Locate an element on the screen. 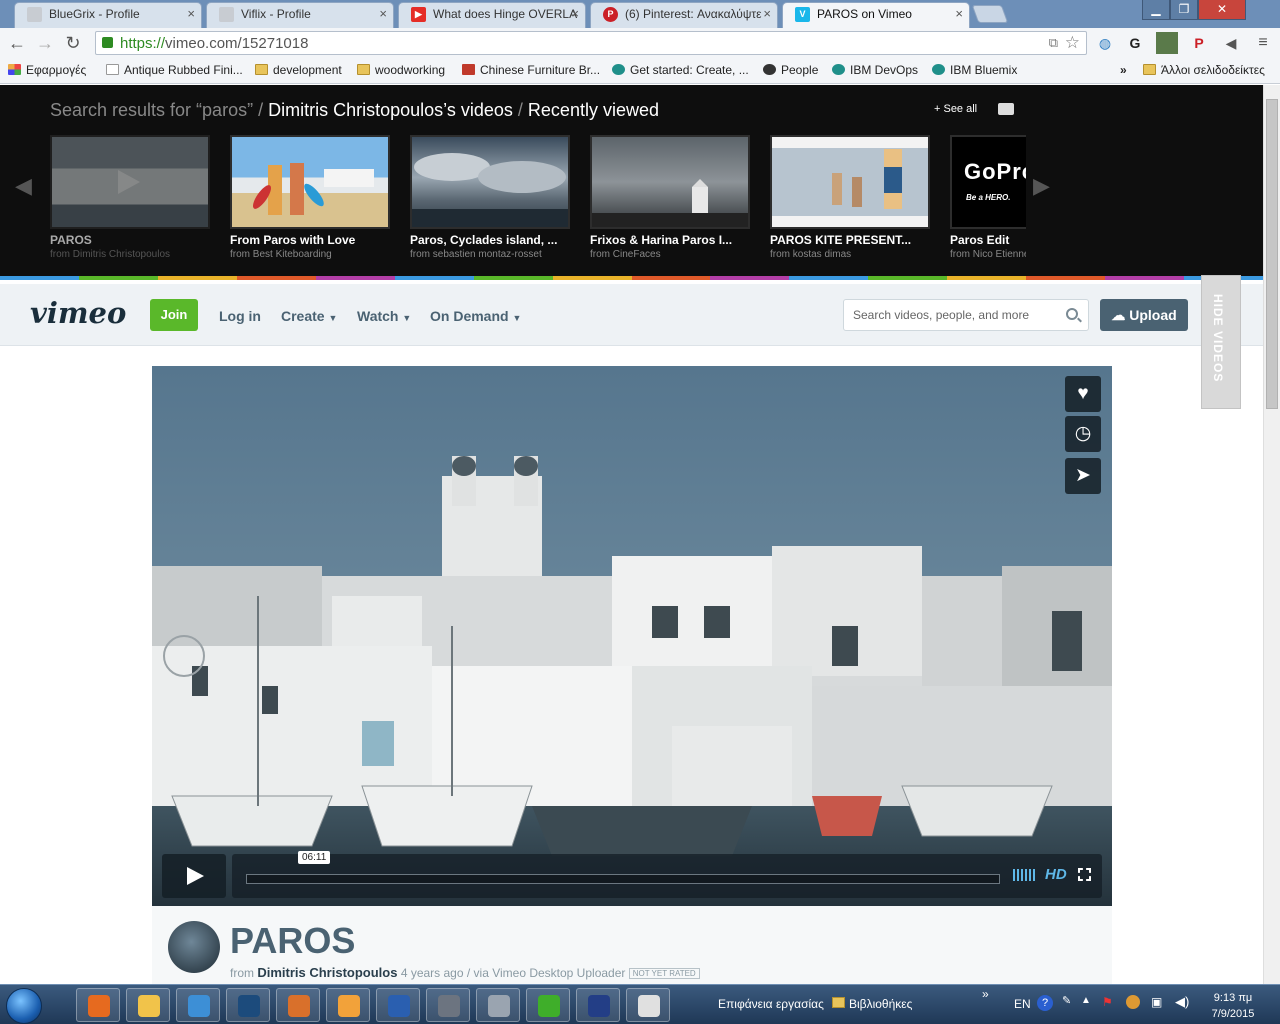  tab-vimeo: V PAROS on Vimeo × is located at coordinates (876, 15).